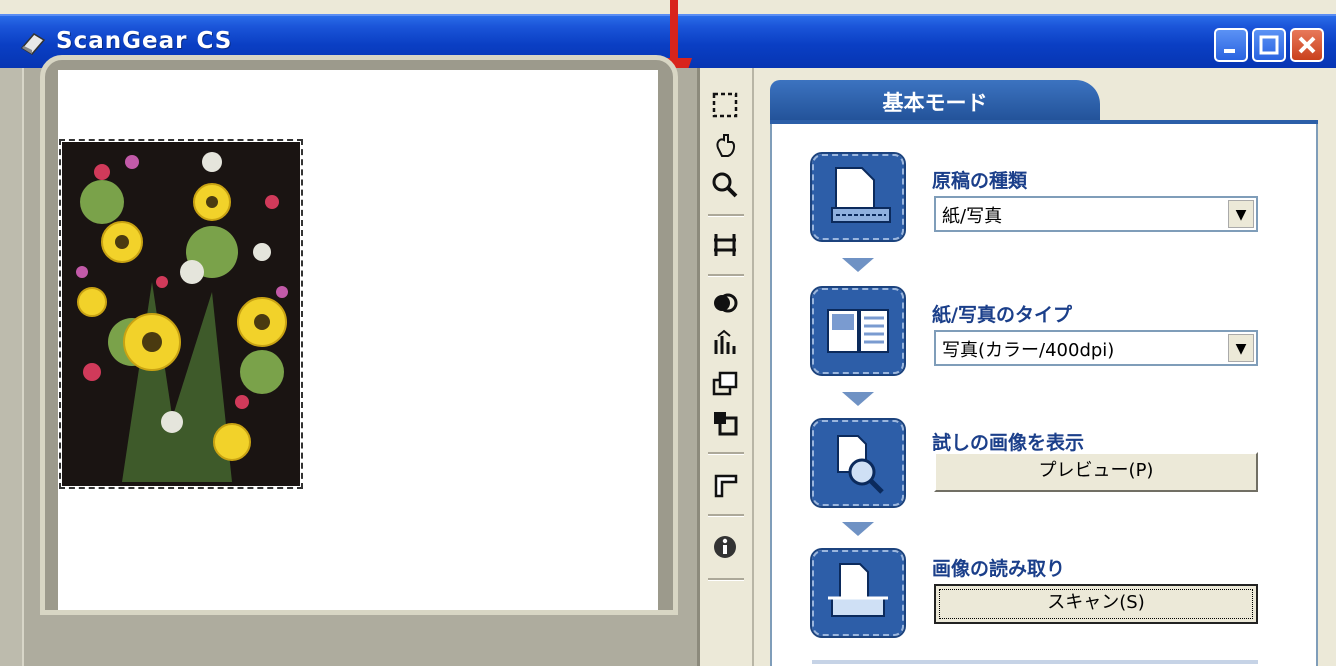 This screenshot has width=1336, height=666. Describe the element at coordinates (858, 197) in the screenshot. I see `document-type-icon` at that location.